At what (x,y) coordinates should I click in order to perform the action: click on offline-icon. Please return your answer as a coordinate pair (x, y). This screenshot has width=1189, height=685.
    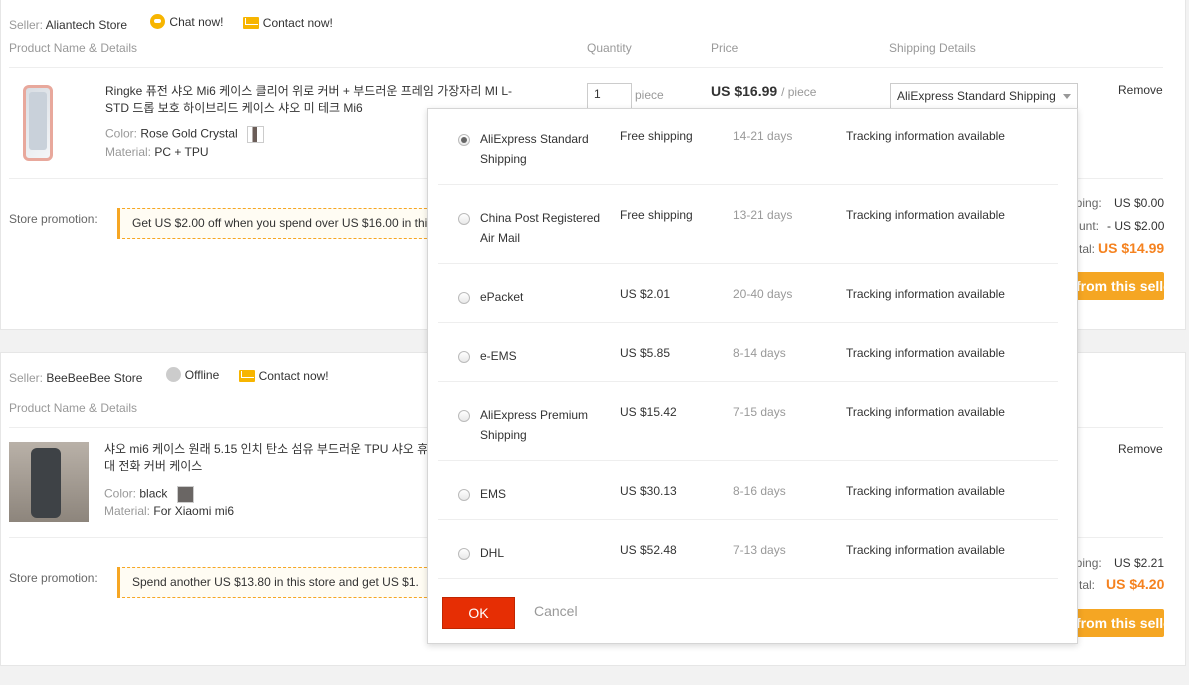
    Looking at the image, I should click on (173, 374).